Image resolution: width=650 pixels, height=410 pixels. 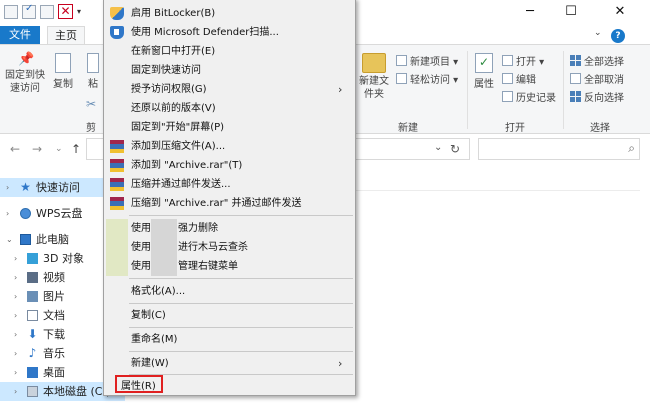 I want to click on maximize-icon: ☐, so click(x=571, y=12).